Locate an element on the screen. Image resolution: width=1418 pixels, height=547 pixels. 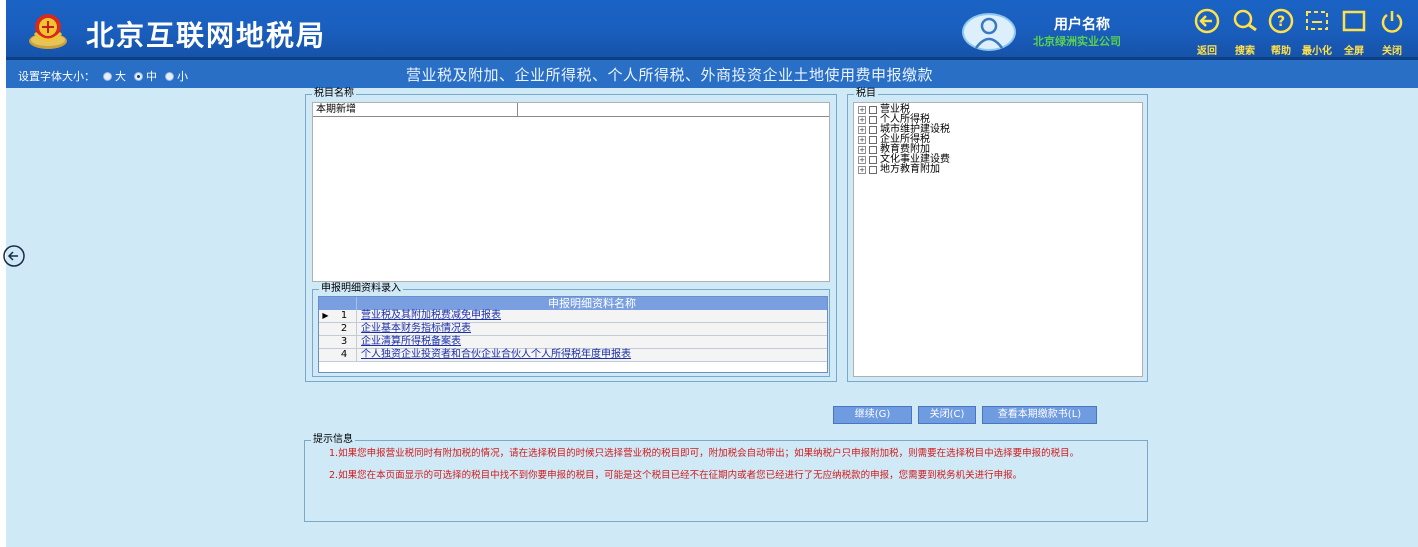
view-payment-button: 查看本期缴款书(L) is located at coordinates (1039, 415).